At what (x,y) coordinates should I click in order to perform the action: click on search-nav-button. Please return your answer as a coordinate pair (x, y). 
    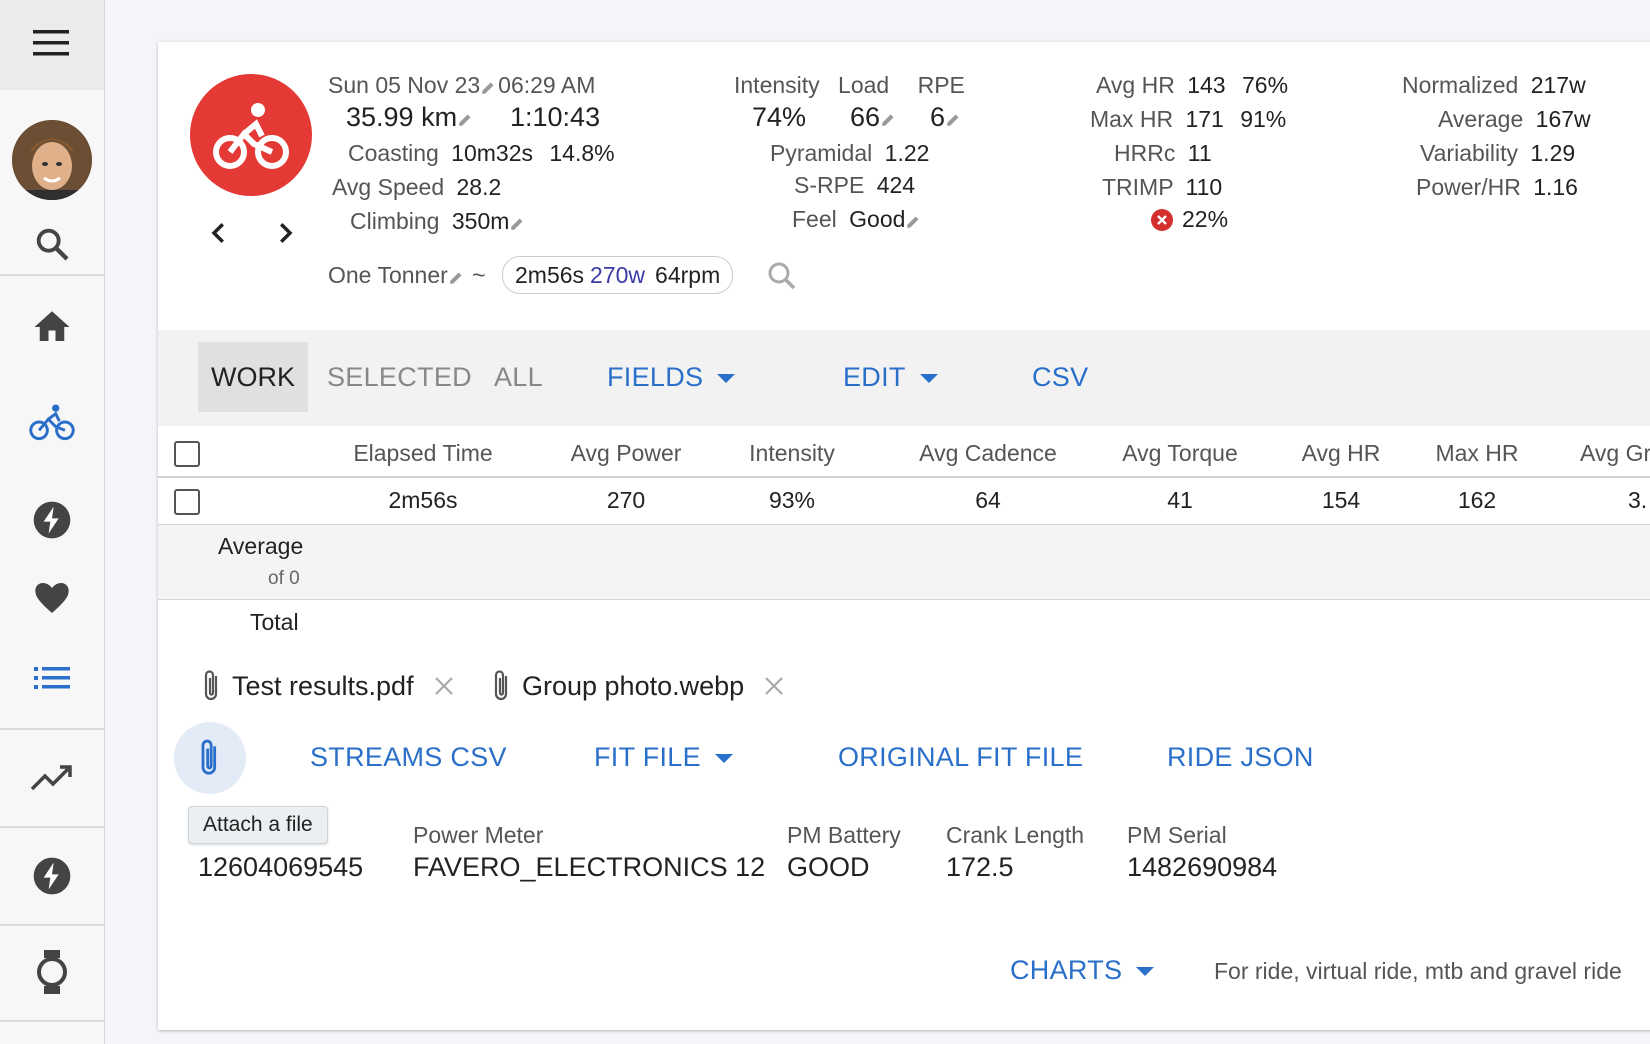
    Looking at the image, I should click on (52, 244).